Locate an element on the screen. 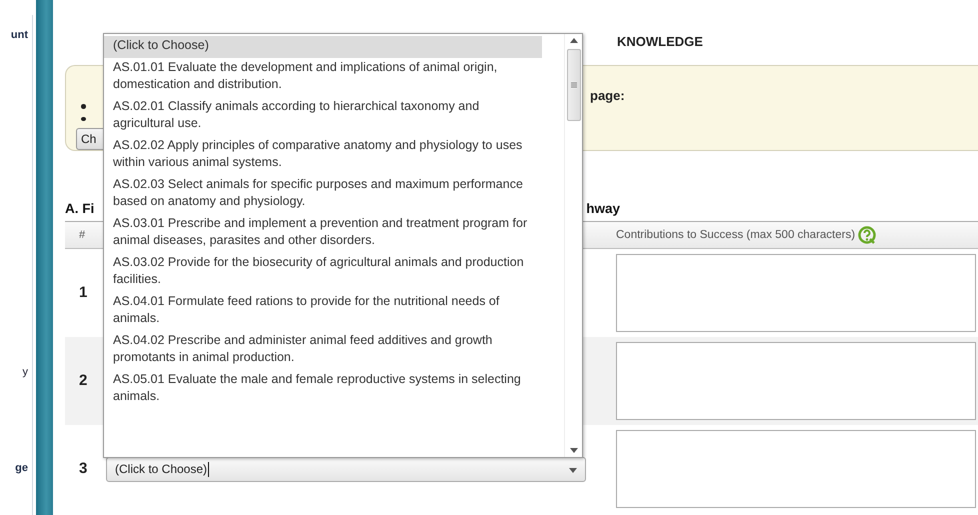 The image size is (978, 515). sidebar-link: y is located at coordinates (16, 372).